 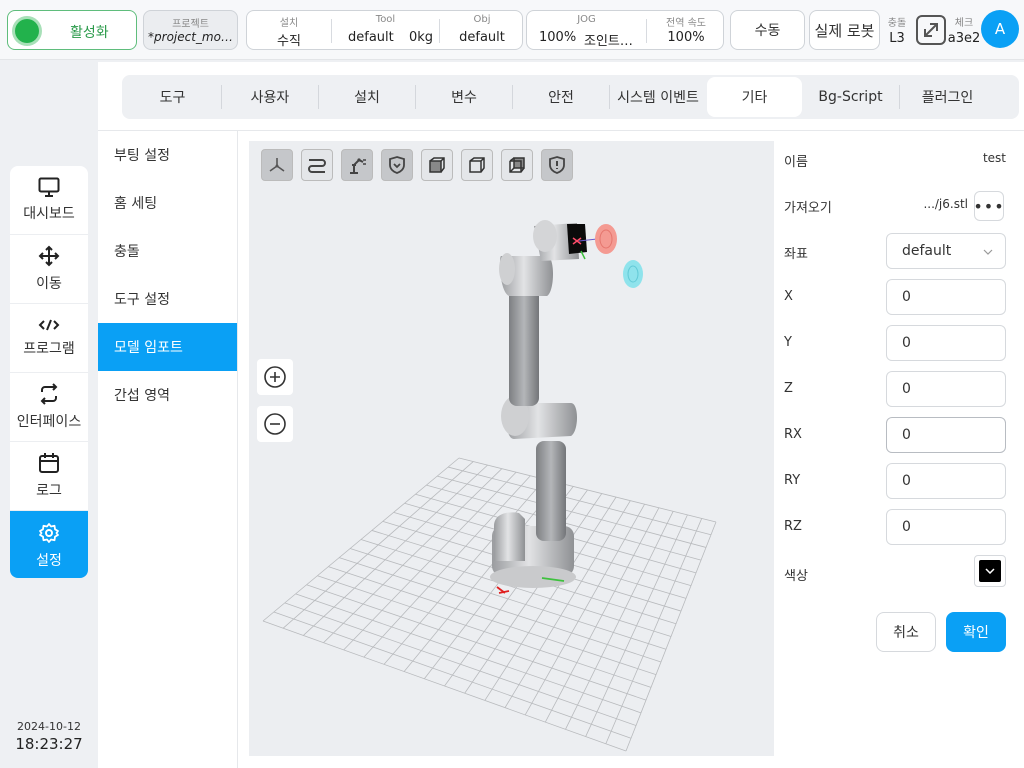 What do you see at coordinates (49, 407) in the screenshot?
I see `nav-interface: 인터페이스` at bounding box center [49, 407].